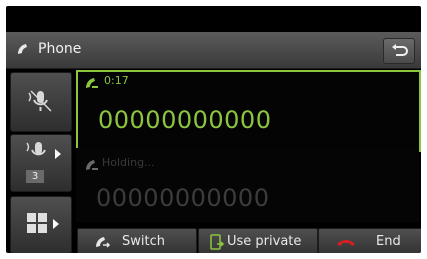 This screenshot has height=259, width=427. I want to click on held-call-icon, so click(92, 165).